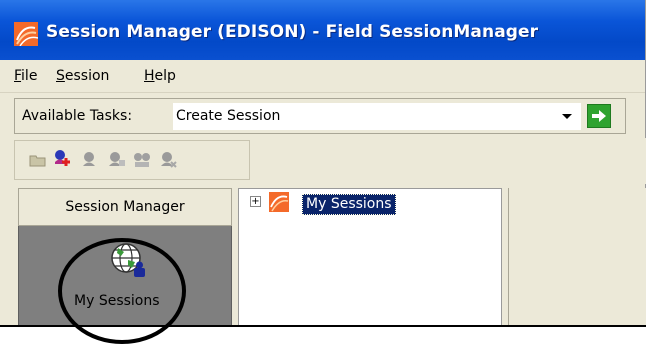 Image resolution: width=646 pixels, height=344 pixels. I want to click on session-remove-icon, so click(168, 160).